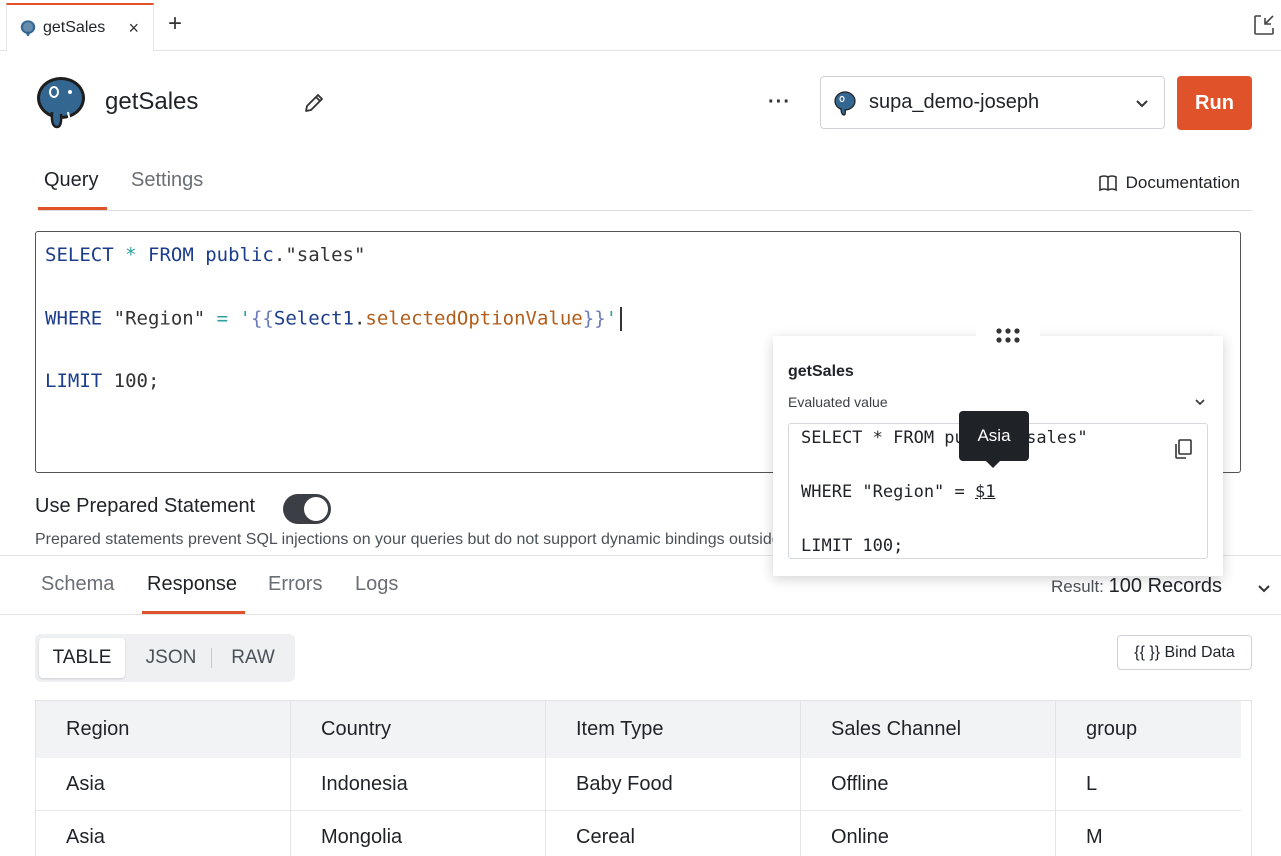 The width and height of the screenshot is (1281, 856). I want to click on tab-response: Response, so click(192, 584).